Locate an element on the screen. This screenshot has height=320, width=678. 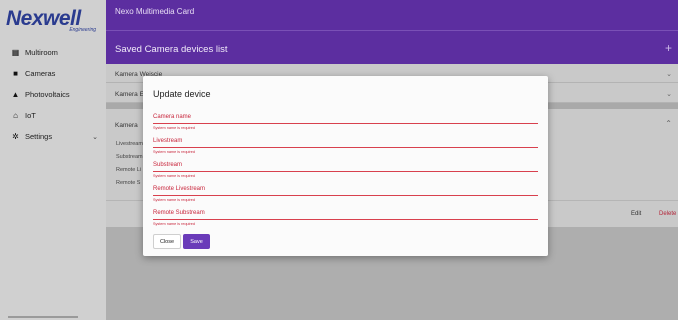
field-label: Camera name is located at coordinates (172, 117).